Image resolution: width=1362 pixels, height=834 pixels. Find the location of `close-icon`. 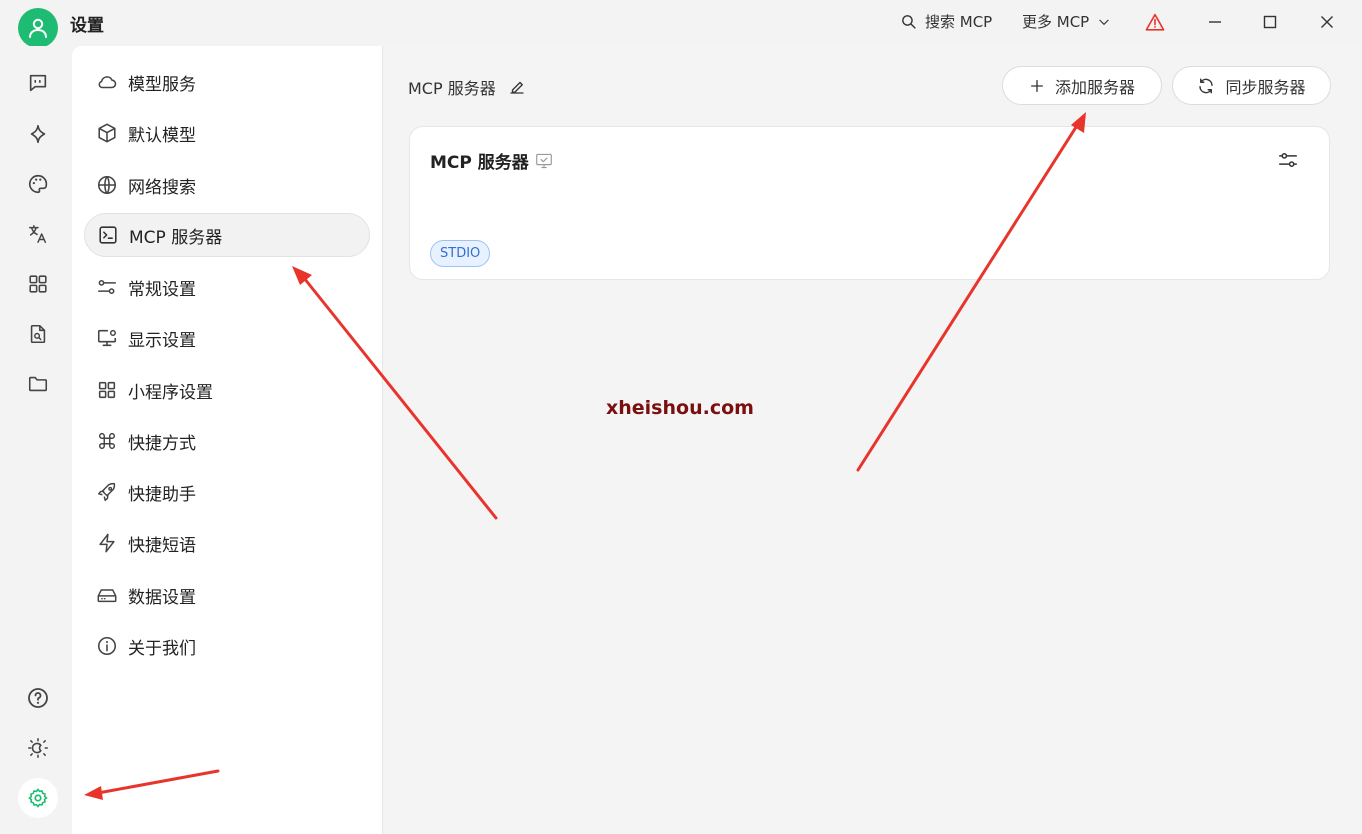

close-icon is located at coordinates (1327, 22).